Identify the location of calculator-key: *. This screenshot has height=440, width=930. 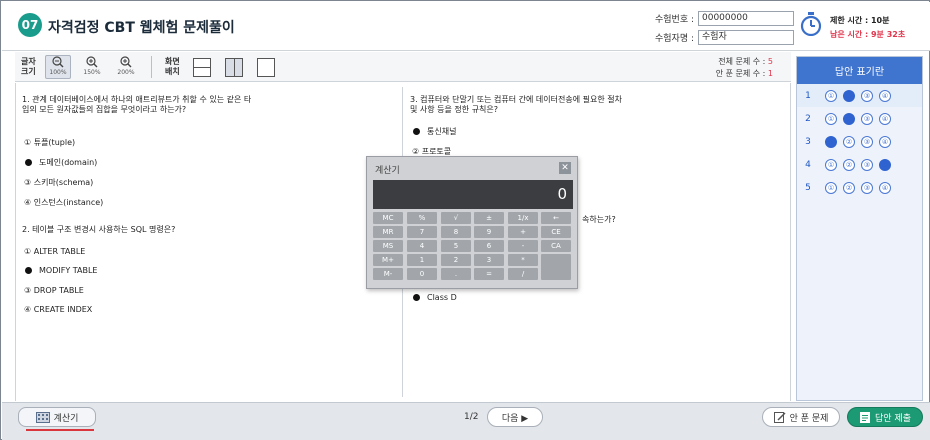
(523, 260).